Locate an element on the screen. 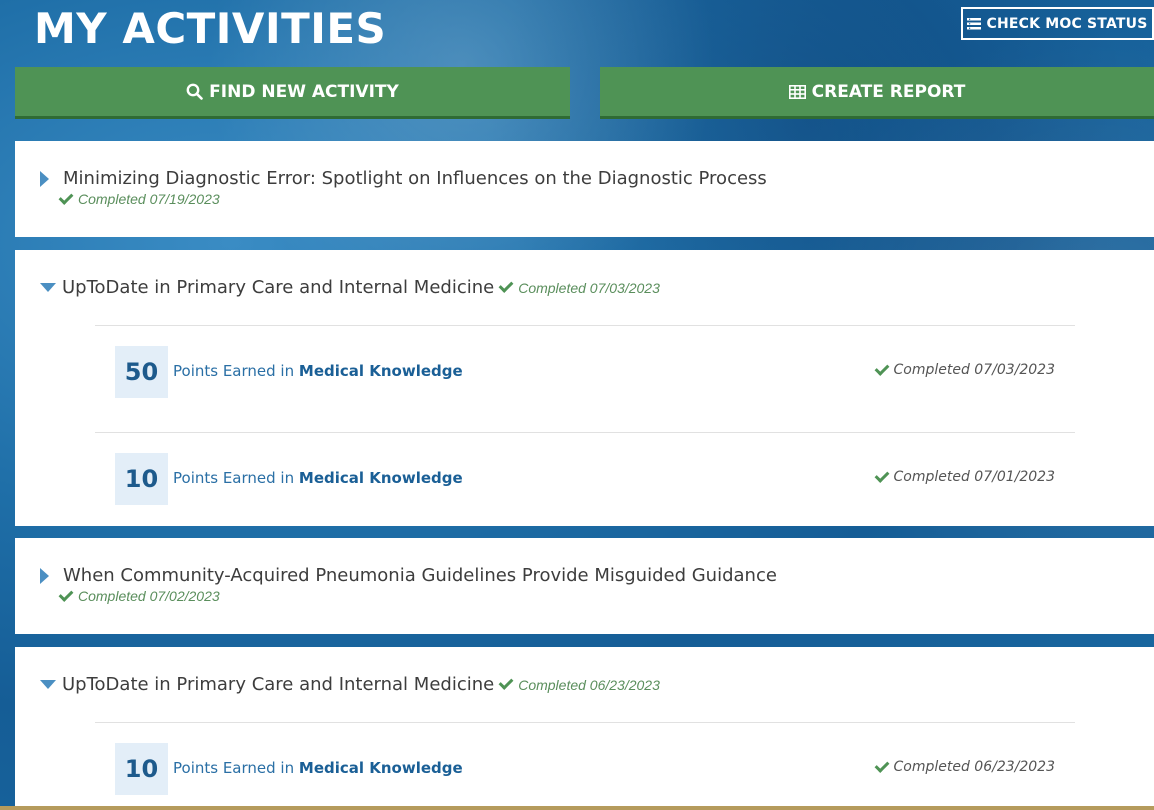 The width and height of the screenshot is (1154, 810). activity-status: Completed 07/19/2023 is located at coordinates (139, 198).